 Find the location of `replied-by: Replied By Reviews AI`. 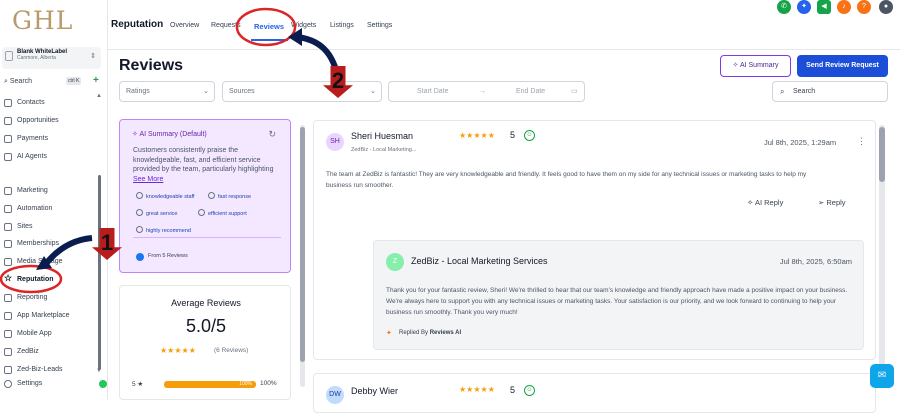

replied-by: Replied By Reviews AI is located at coordinates (430, 333).